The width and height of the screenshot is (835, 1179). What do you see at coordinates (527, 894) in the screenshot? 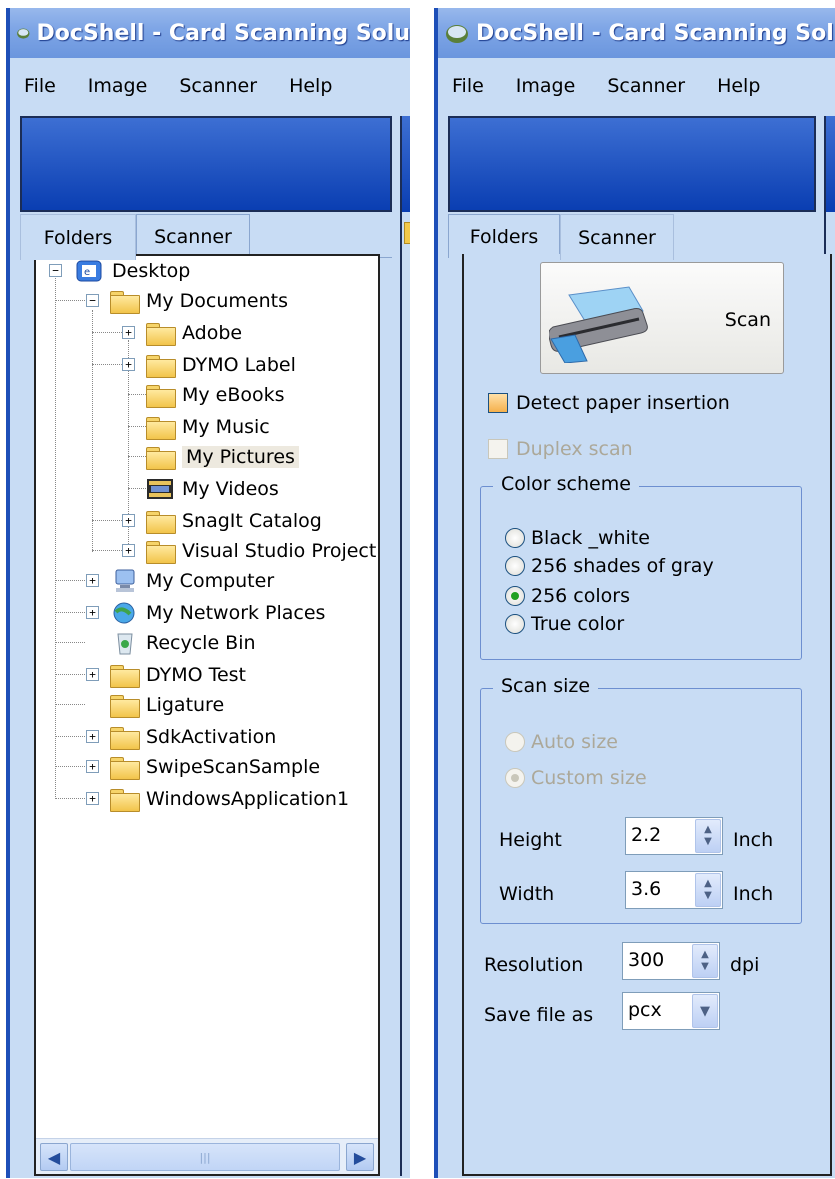
I see `width-label: Width` at bounding box center [527, 894].